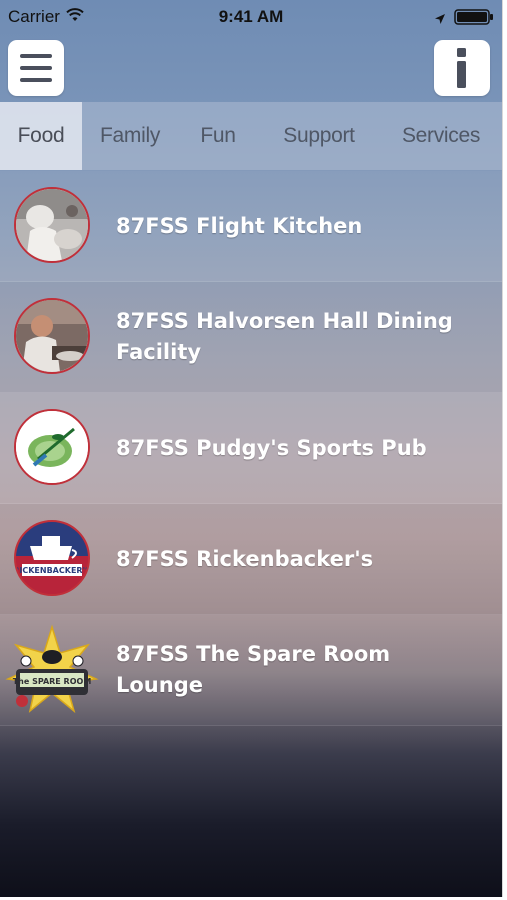 This screenshot has width=507, height=900. I want to click on status-time: 9:41 AM, so click(251, 16).